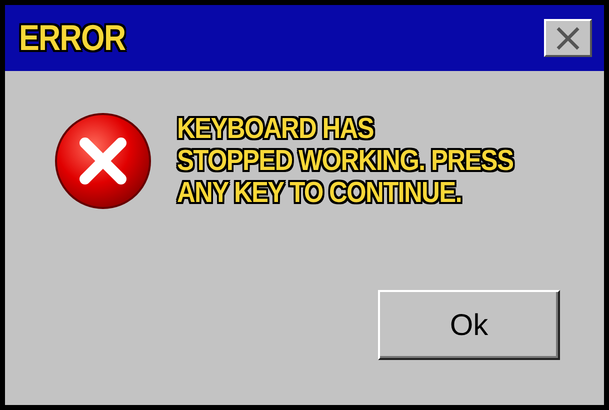  Describe the element at coordinates (72, 38) in the screenshot. I see `window-title: ERROR` at that location.